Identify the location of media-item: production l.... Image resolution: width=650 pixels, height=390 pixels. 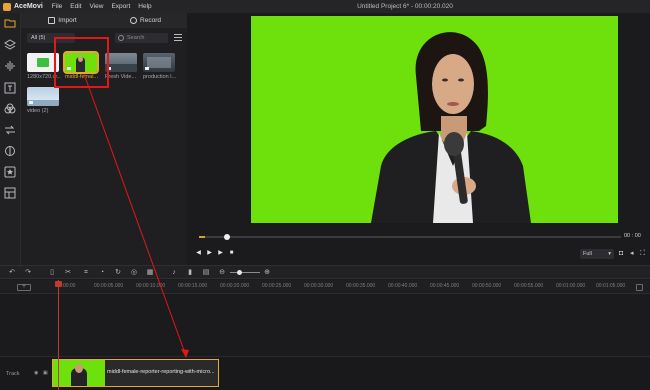
(160, 68).